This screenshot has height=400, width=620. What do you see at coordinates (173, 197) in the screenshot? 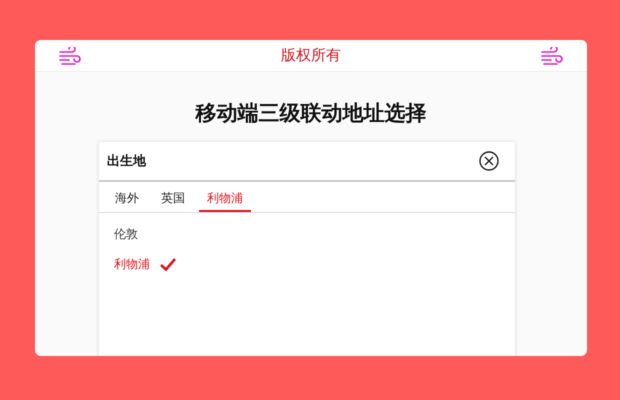
I see `location-tab: 英国` at bounding box center [173, 197].